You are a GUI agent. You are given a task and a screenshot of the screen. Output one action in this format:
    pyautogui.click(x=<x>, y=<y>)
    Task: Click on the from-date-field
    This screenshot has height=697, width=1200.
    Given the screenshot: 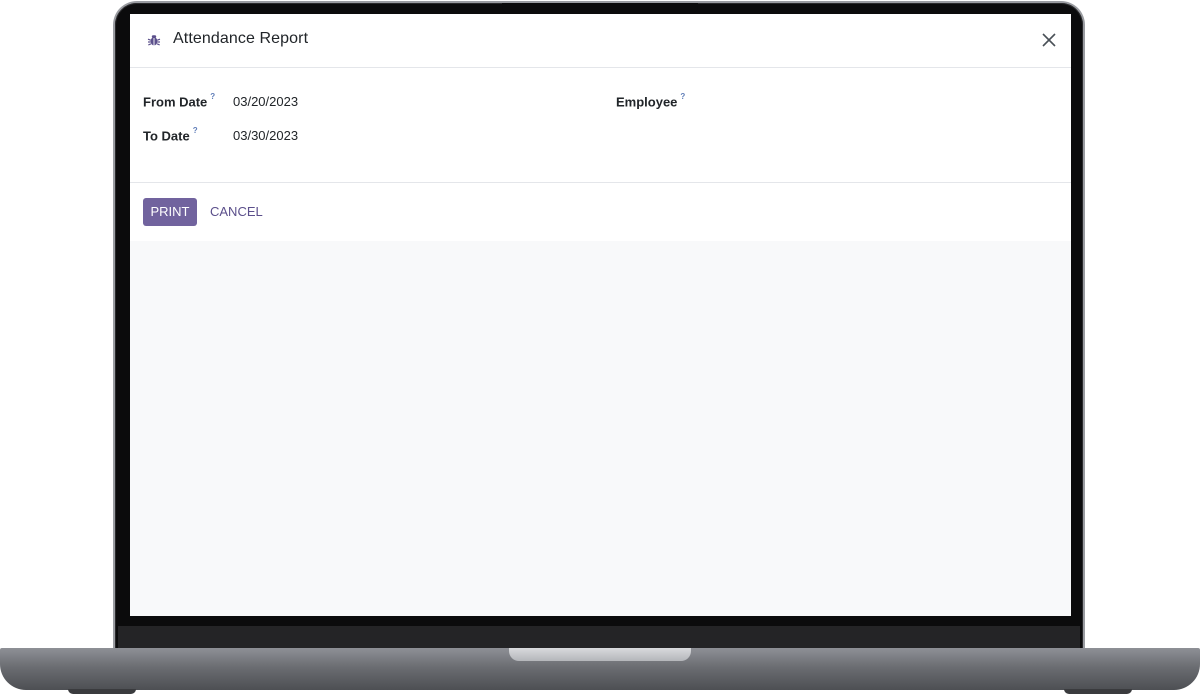 What is the action you would take?
    pyautogui.click(x=293, y=101)
    